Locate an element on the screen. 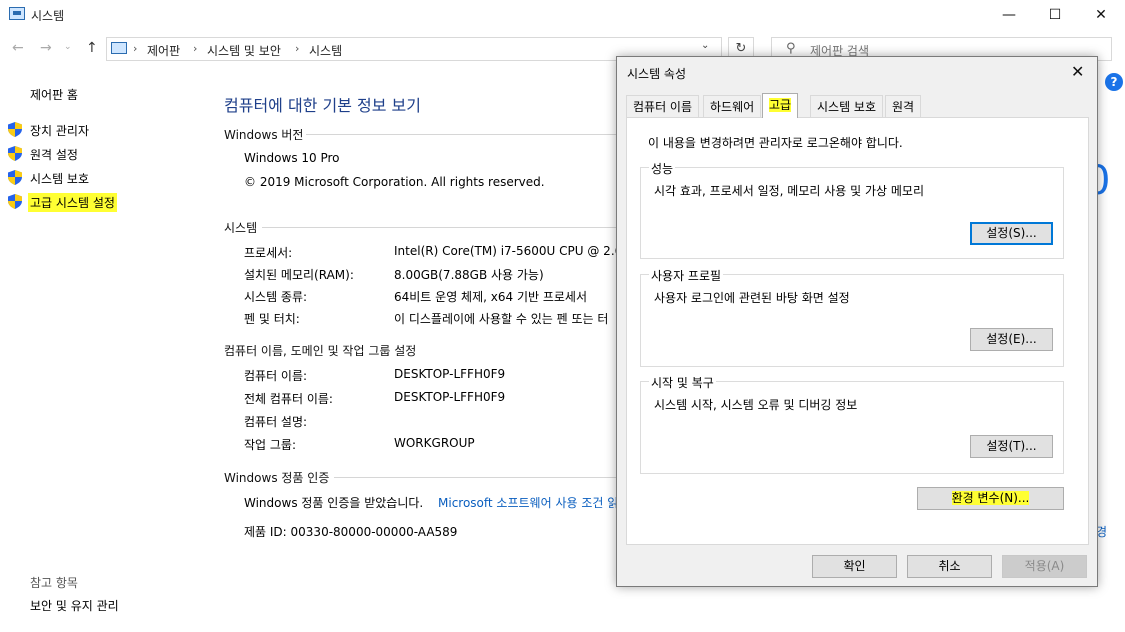  close-icon: ✕ is located at coordinates (1077, 71).